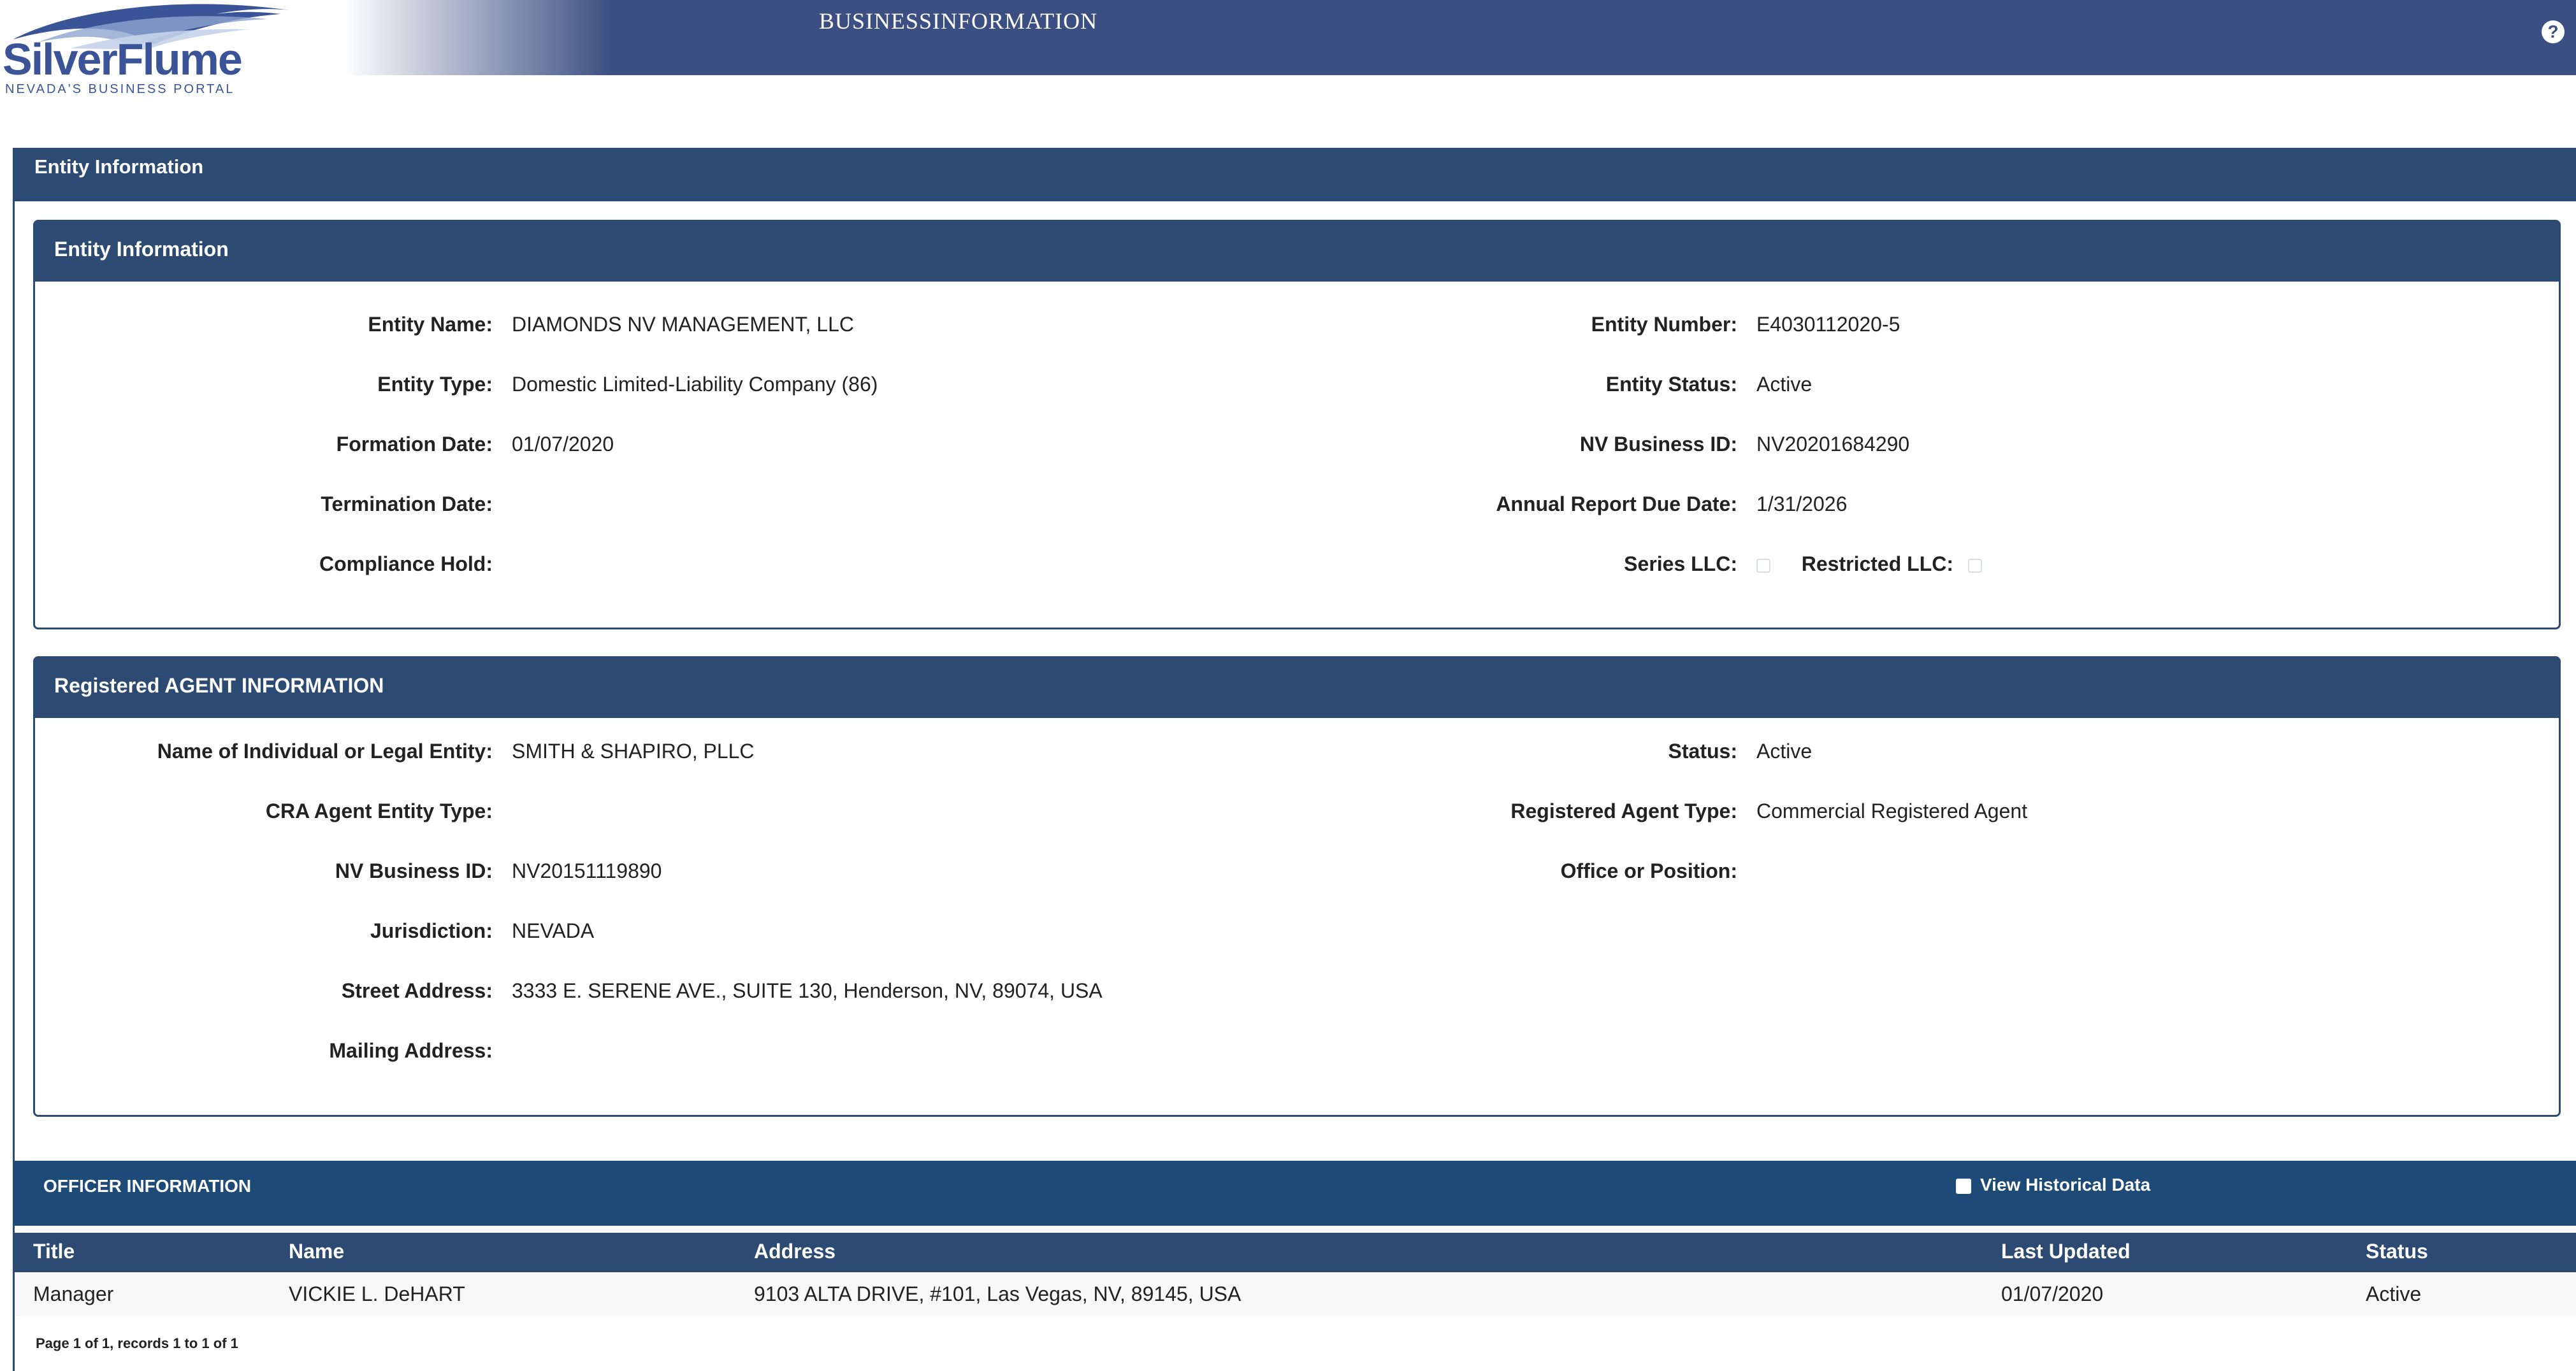  I want to click on registered-agent-type-value: Commercial Registered Agent, so click(1892, 811).